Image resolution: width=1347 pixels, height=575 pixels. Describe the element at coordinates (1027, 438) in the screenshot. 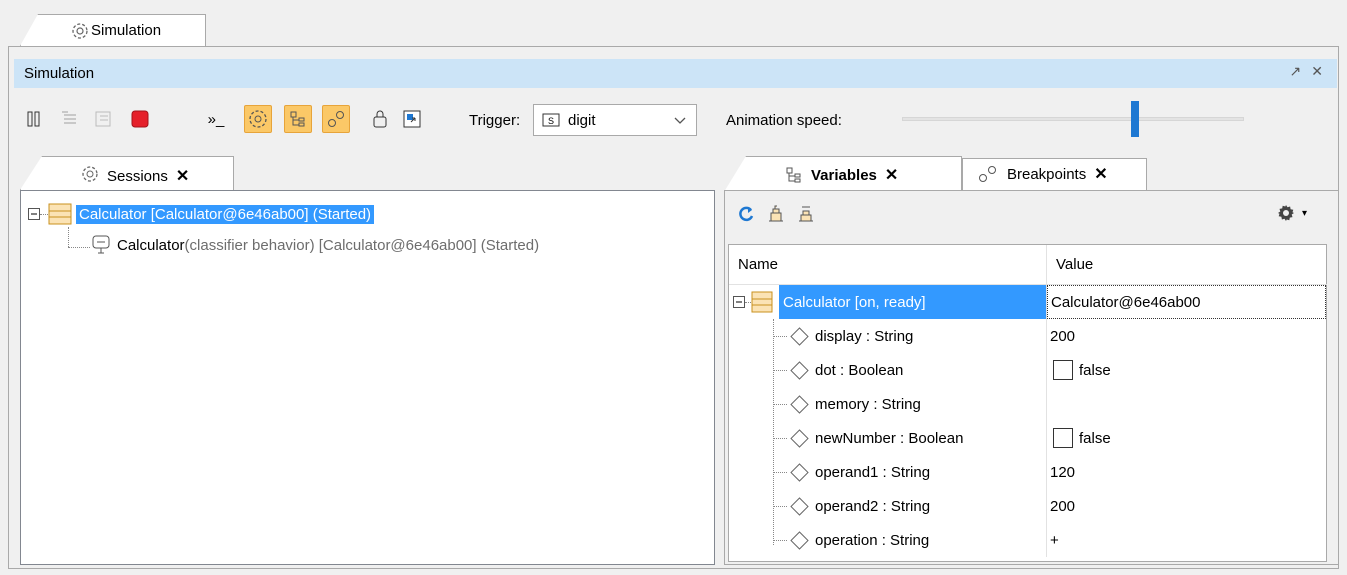

I see `table-row: newNumber : Boolean false` at that location.